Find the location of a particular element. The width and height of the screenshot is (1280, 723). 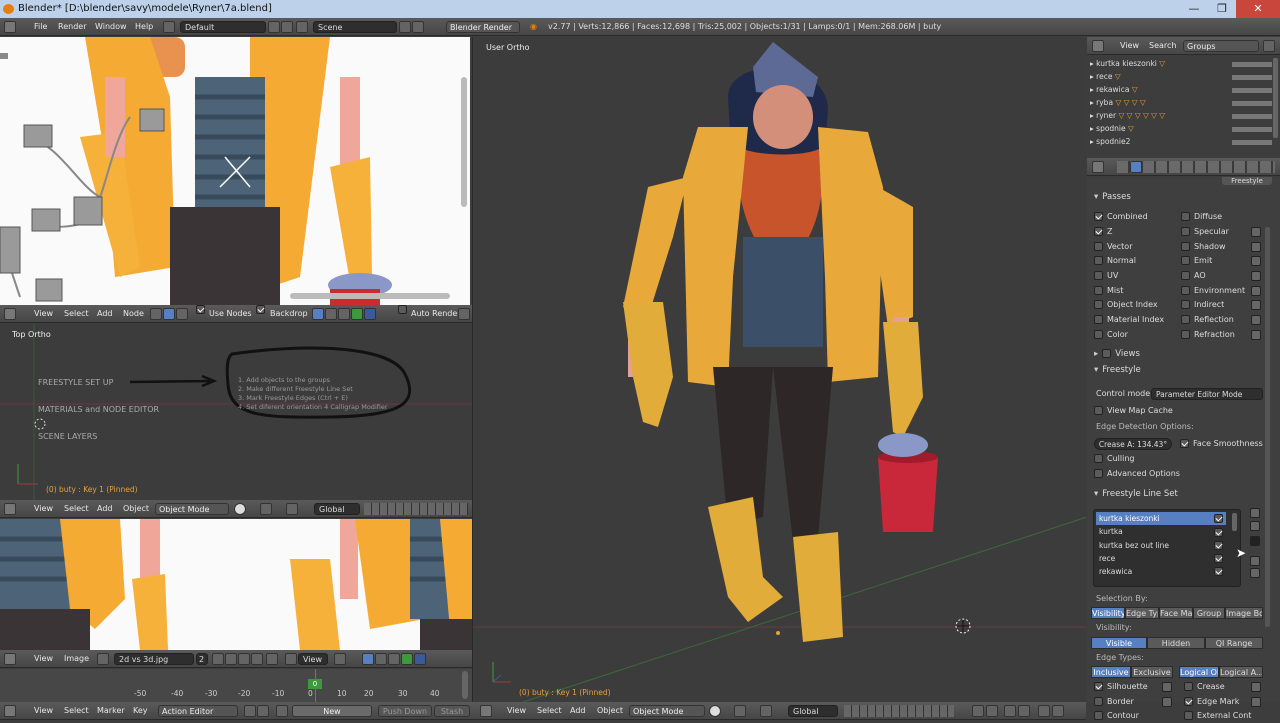

advanced-options-checkbox is located at coordinates (1098, 473).